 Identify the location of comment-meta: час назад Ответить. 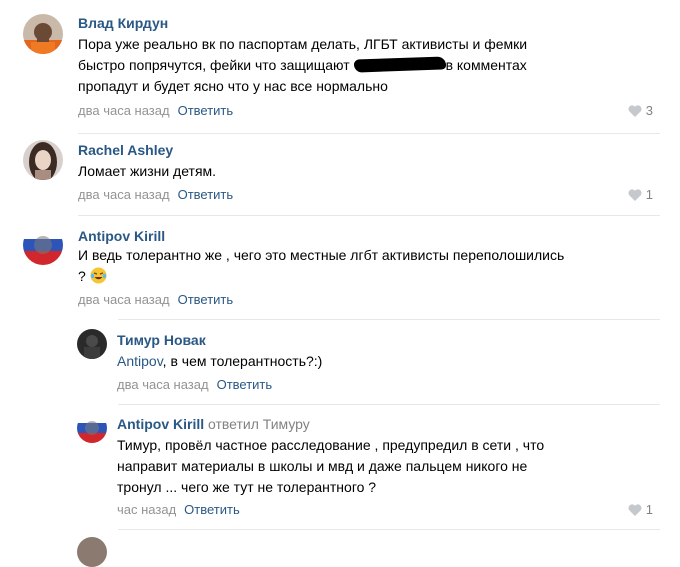
(178, 510).